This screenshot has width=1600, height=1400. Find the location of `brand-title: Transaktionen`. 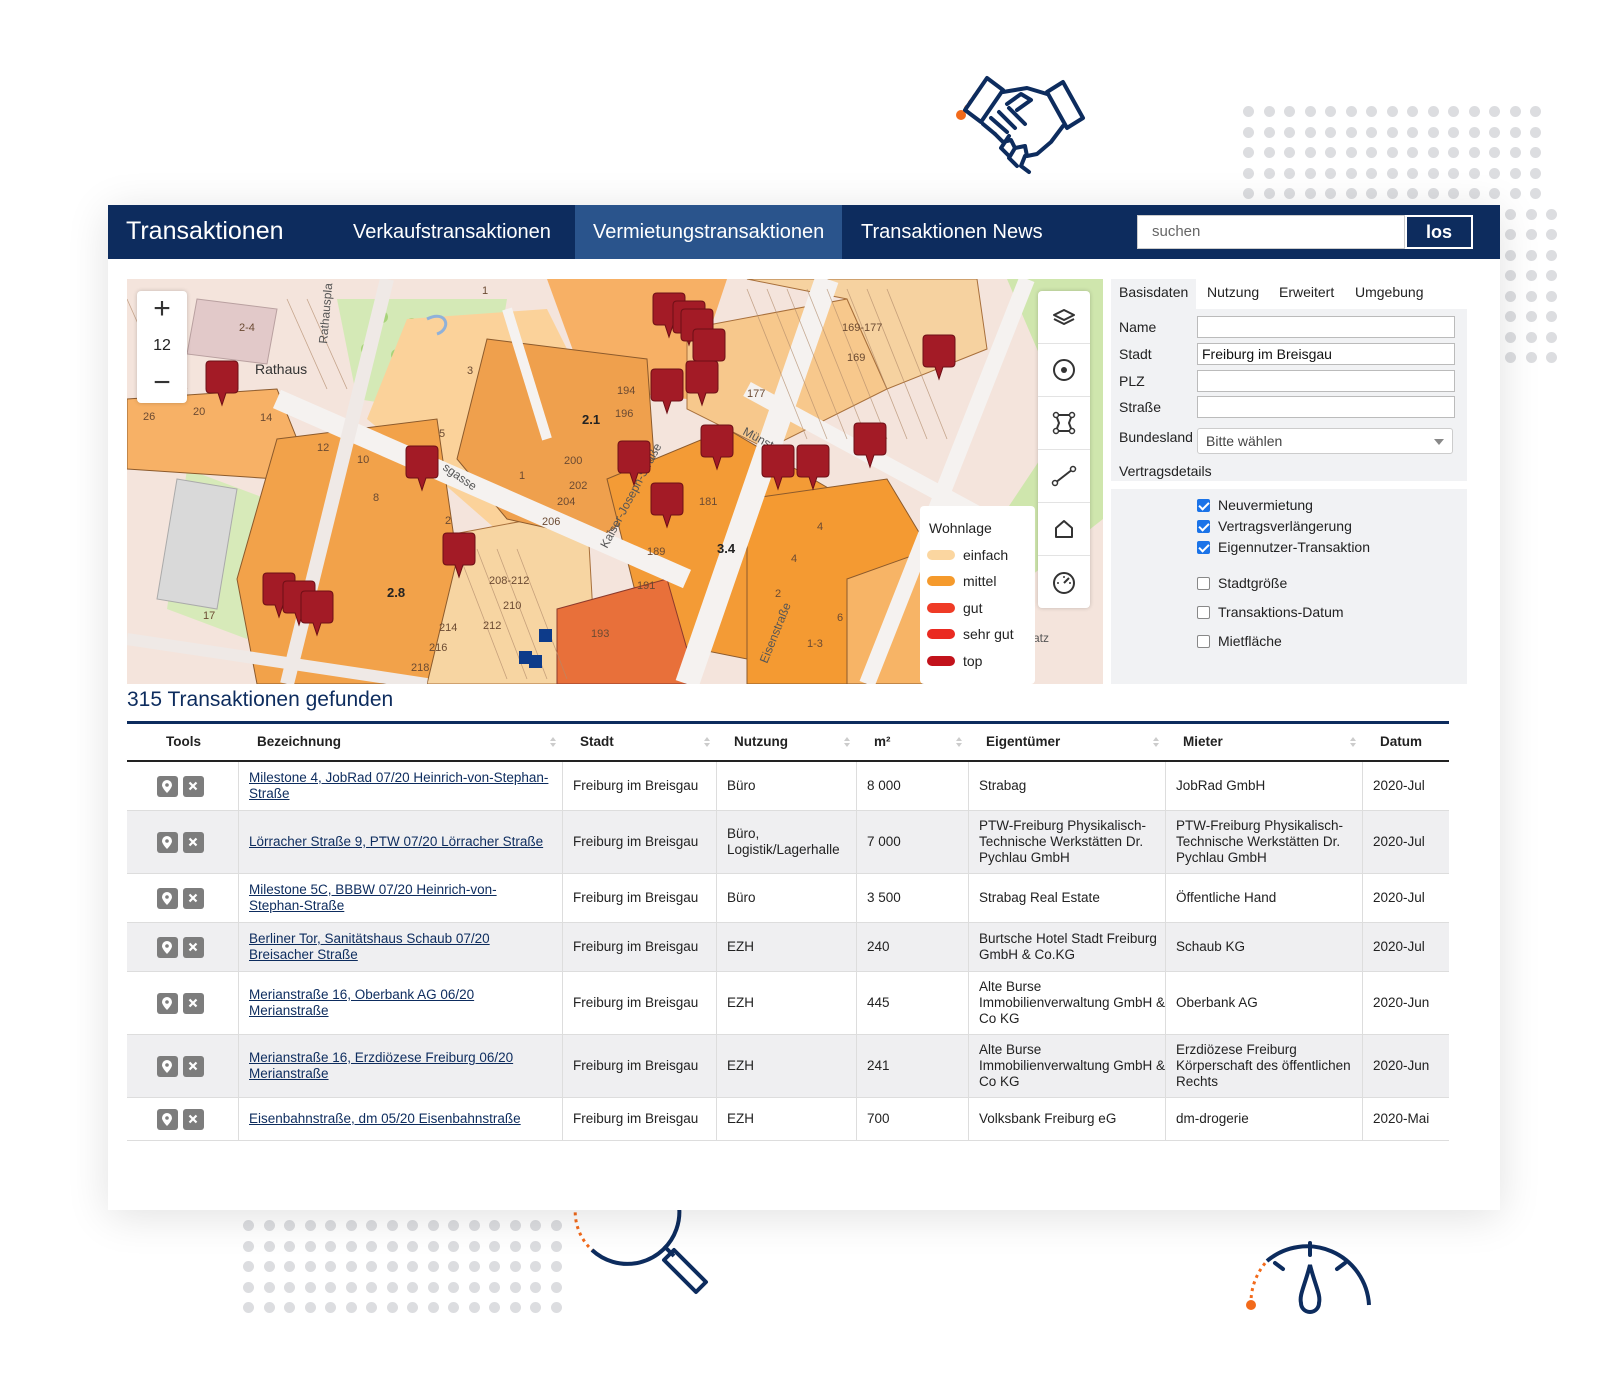

brand-title: Transaktionen is located at coordinates (205, 231).